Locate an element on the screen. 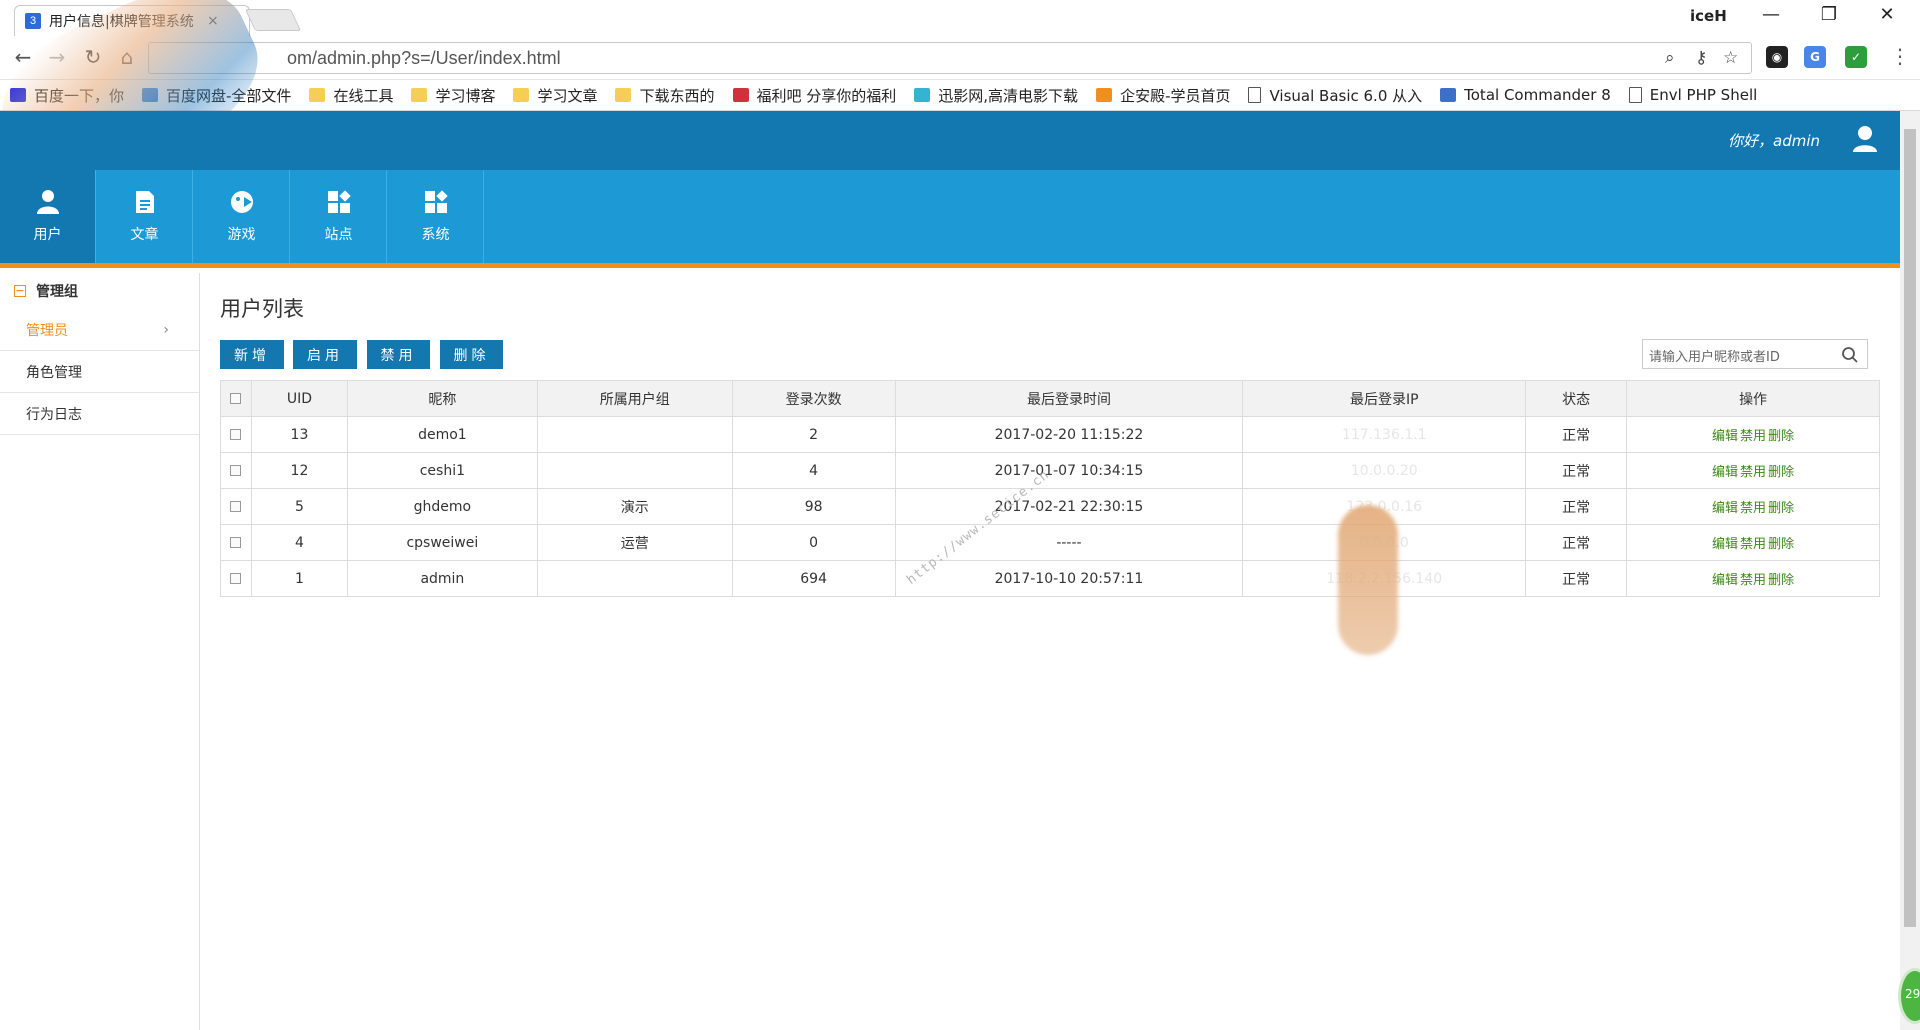 The height and width of the screenshot is (1030, 1920). bookmark-item: 学习博客 is located at coordinates (453, 95).